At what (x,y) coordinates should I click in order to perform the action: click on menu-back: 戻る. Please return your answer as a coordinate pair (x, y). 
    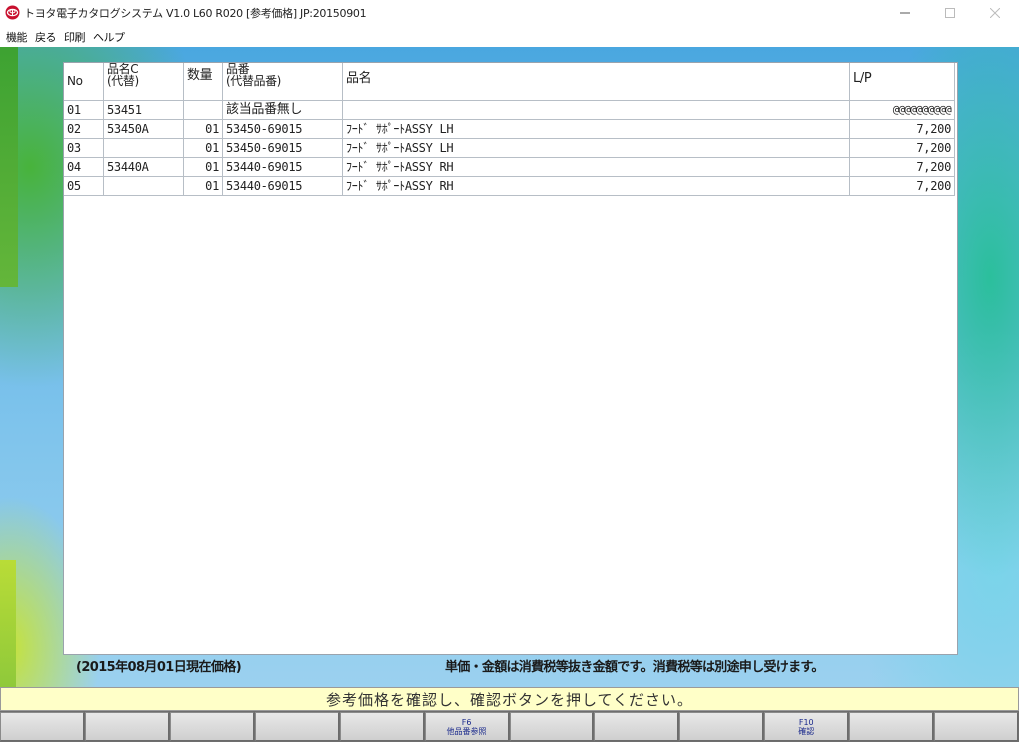
    Looking at the image, I should click on (46, 37).